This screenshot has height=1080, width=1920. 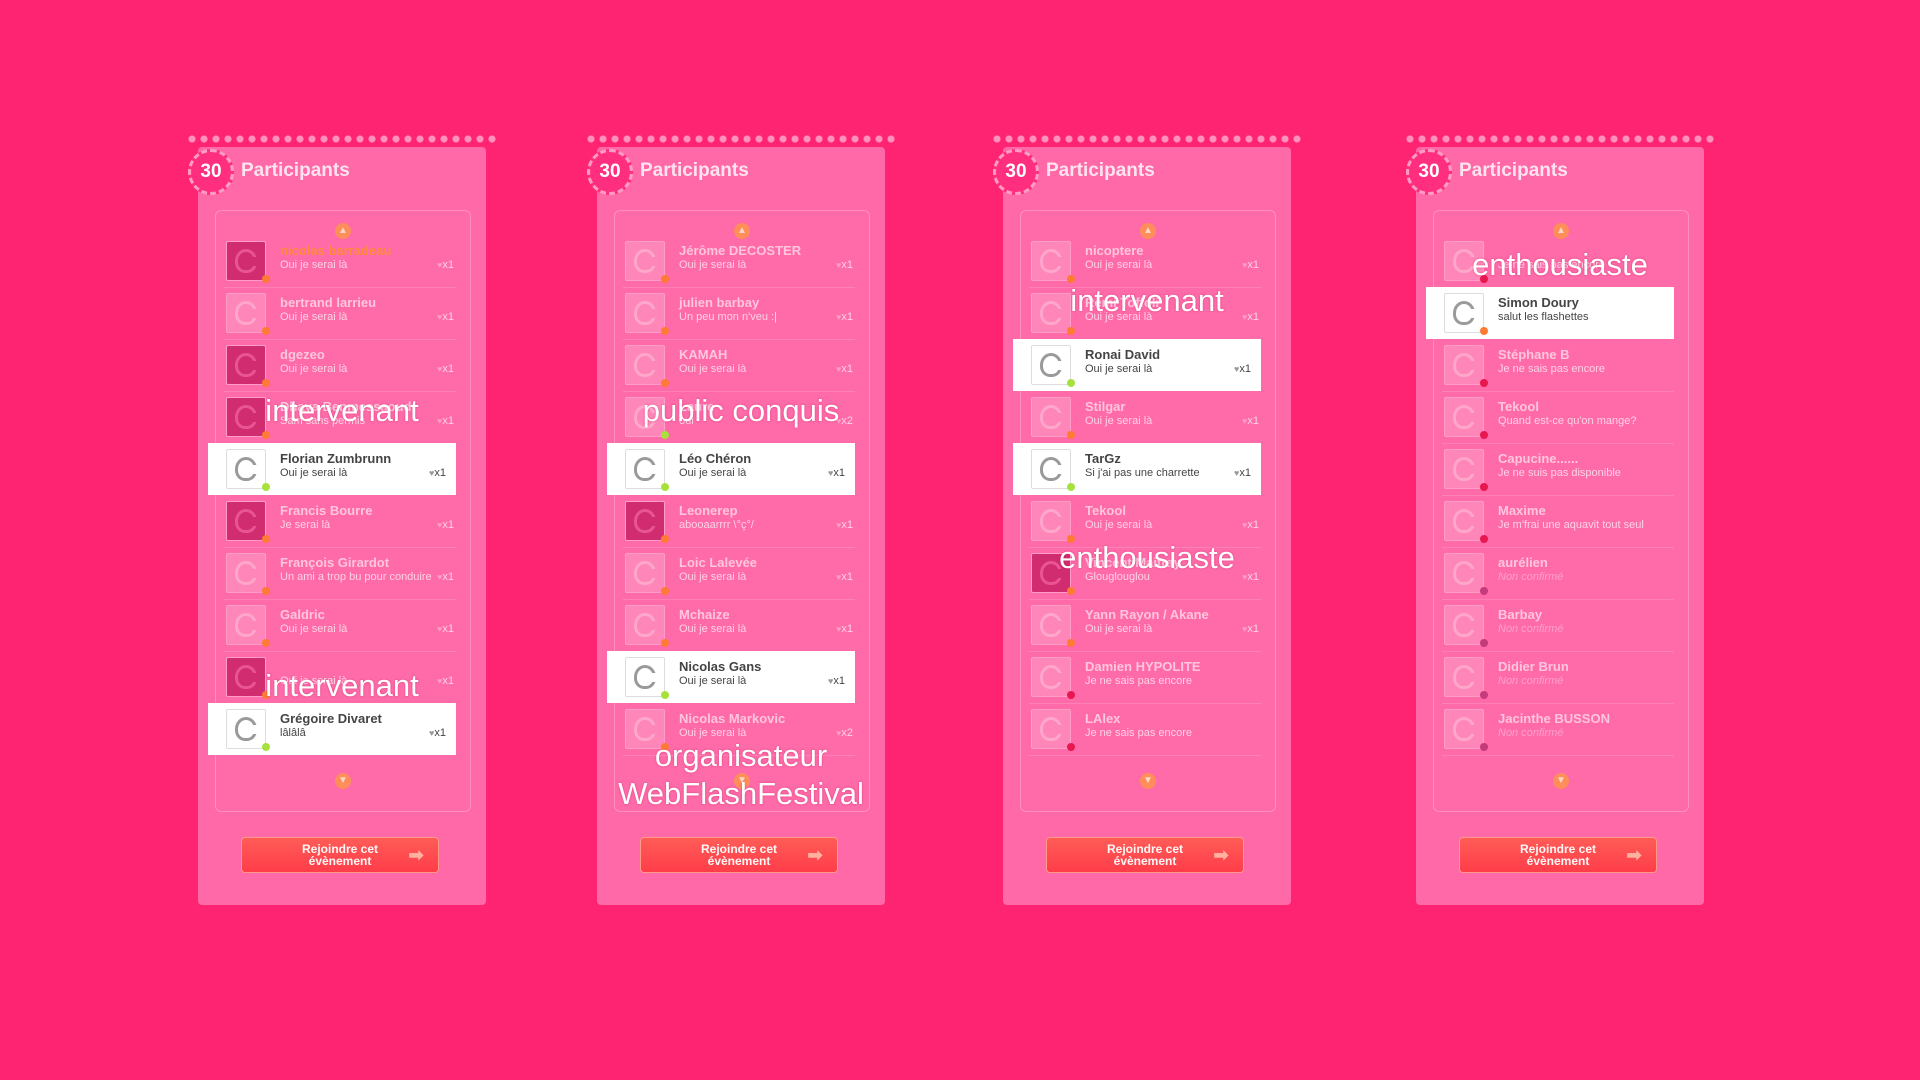 I want to click on participant-row: nicolas barradeauOui je serai là x1, so click(x=340, y=261).